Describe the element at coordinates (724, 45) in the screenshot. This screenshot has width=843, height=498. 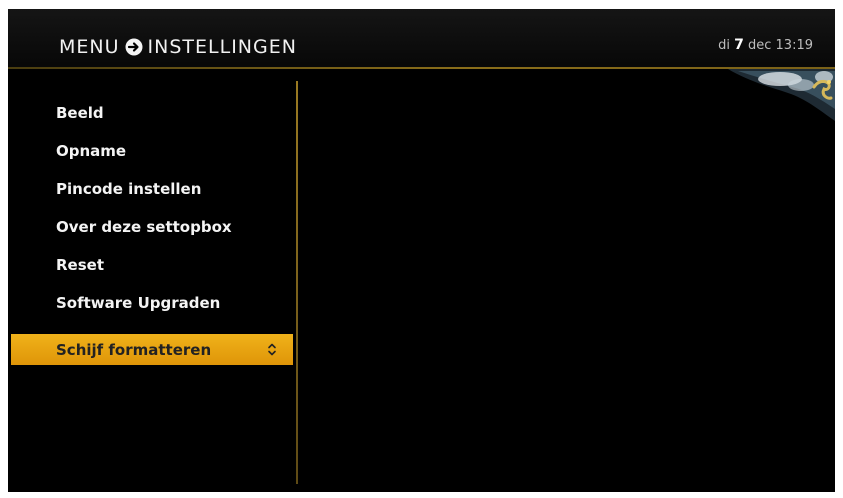
I see `weekday: di` at that location.